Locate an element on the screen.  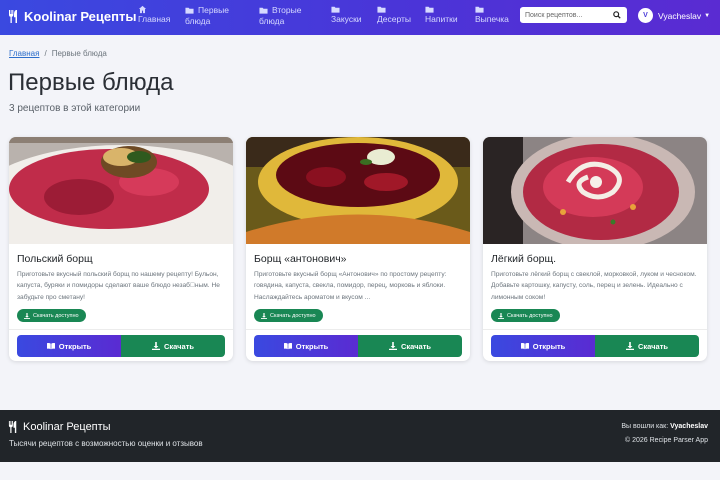
footer-copyright: © 2026 Recipe Parser App is located at coordinates (666, 440).